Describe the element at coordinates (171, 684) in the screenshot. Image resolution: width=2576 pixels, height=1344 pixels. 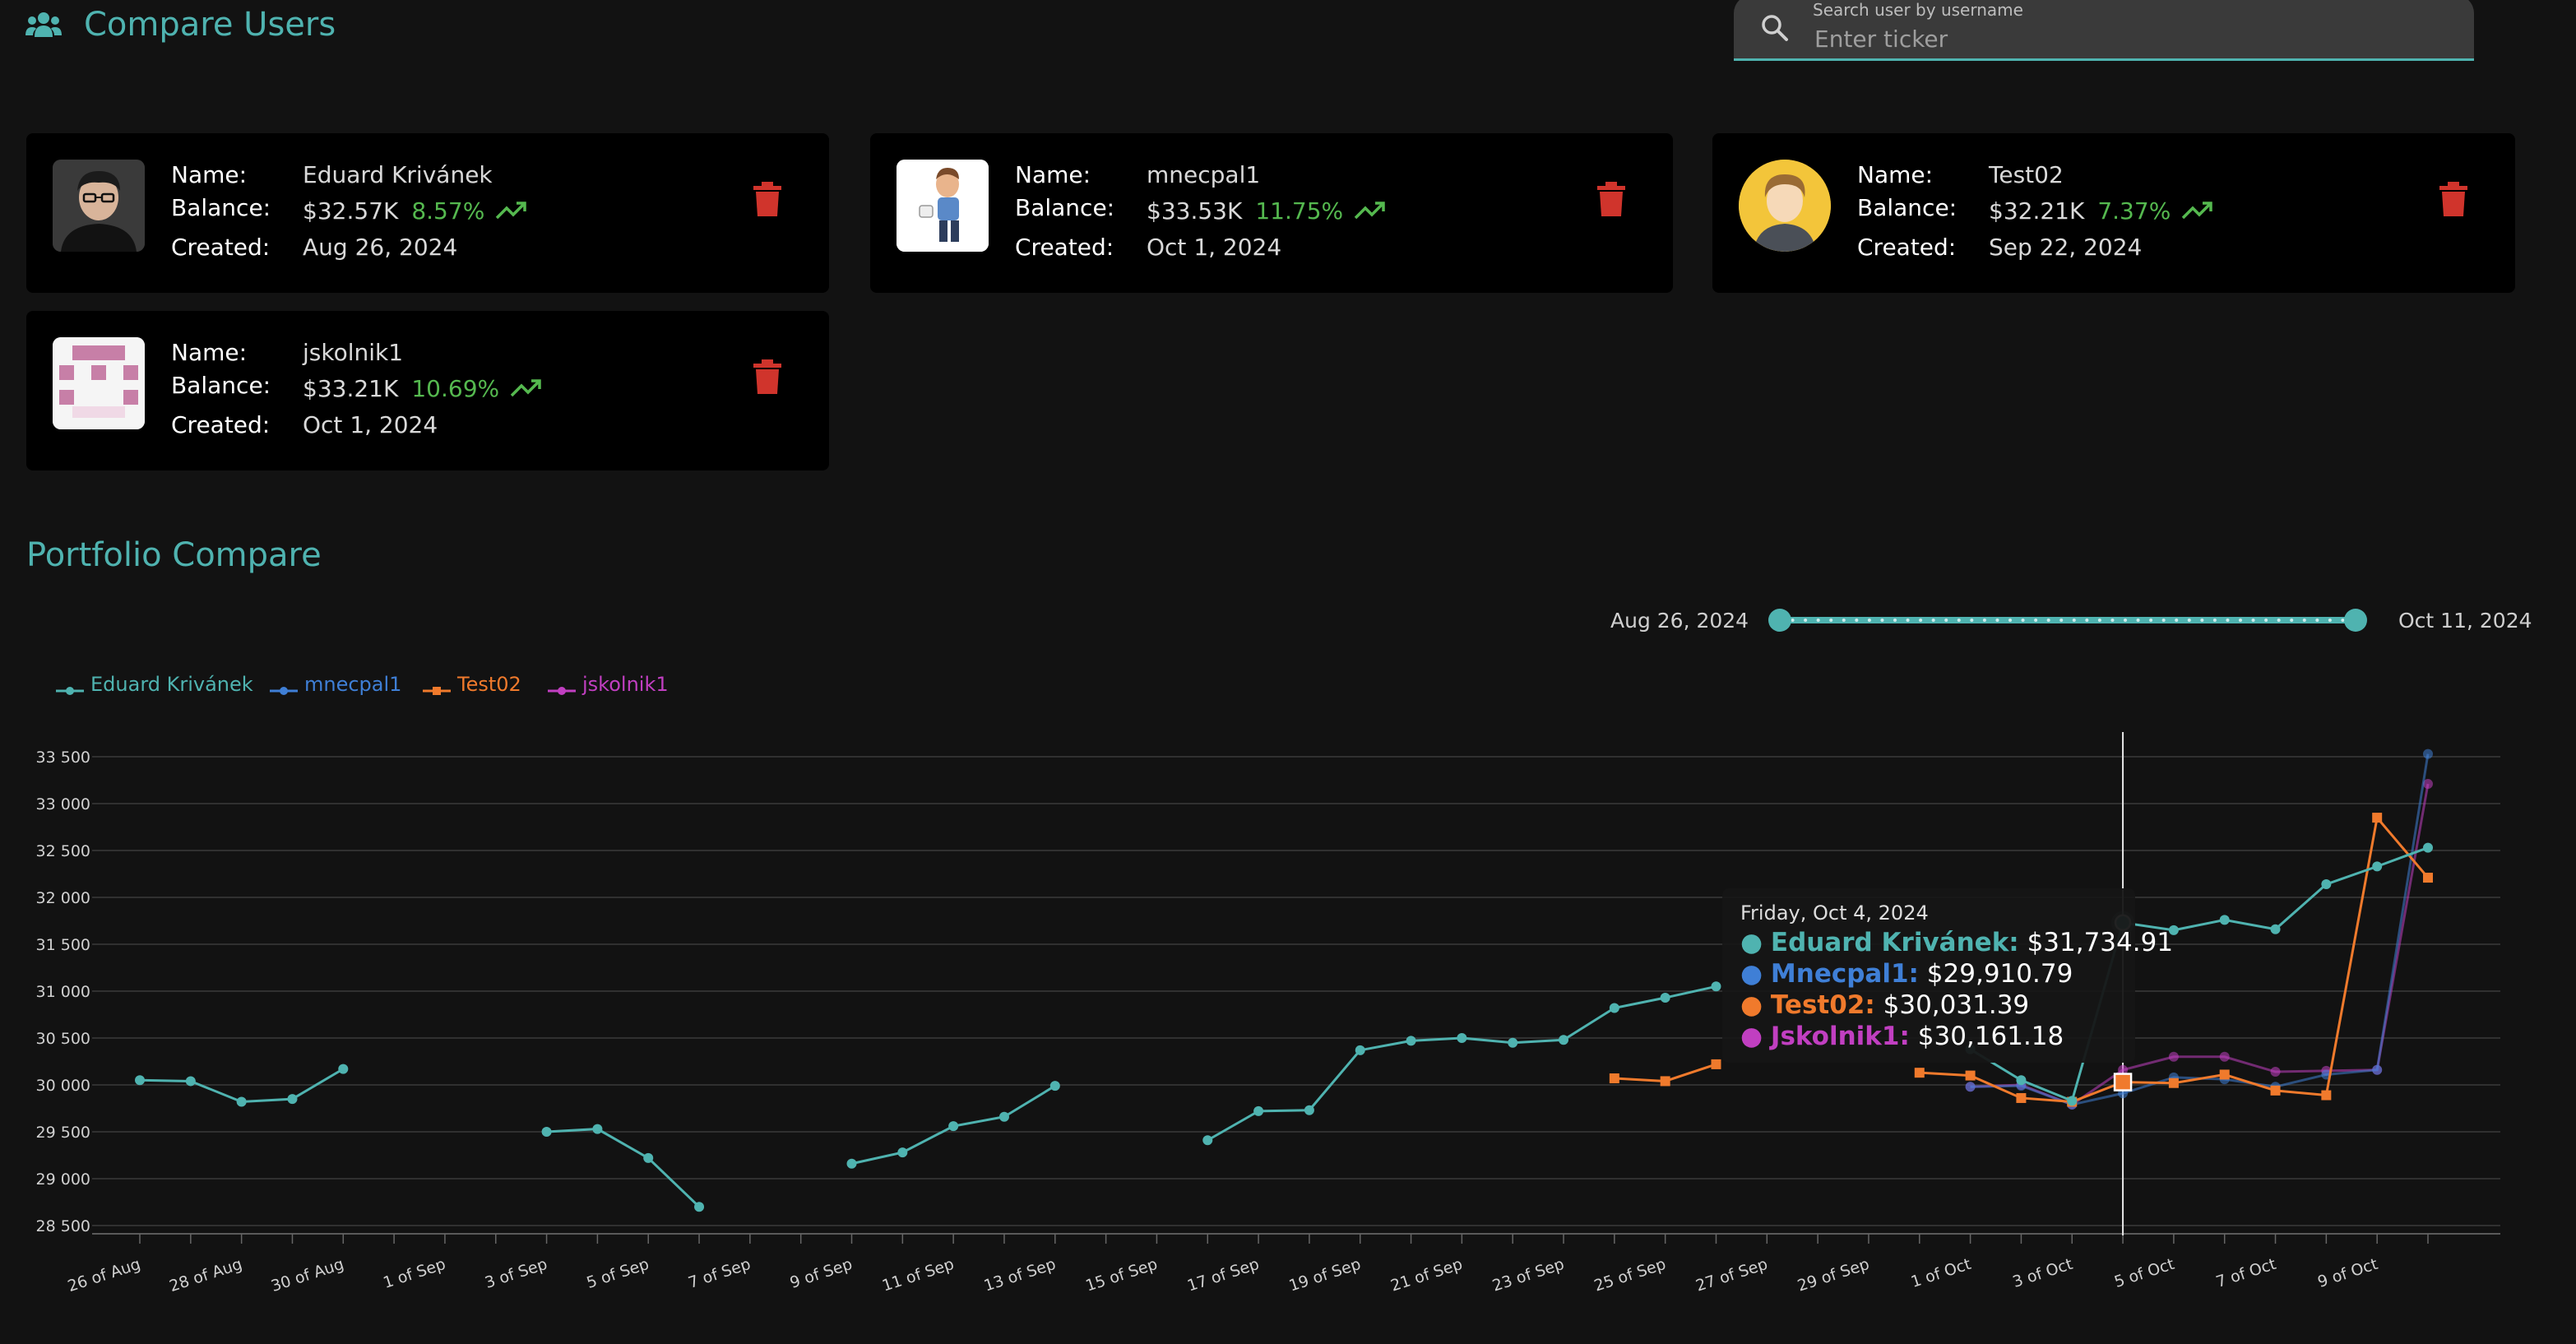
I see `legend-label: Eduard Krivánek` at that location.